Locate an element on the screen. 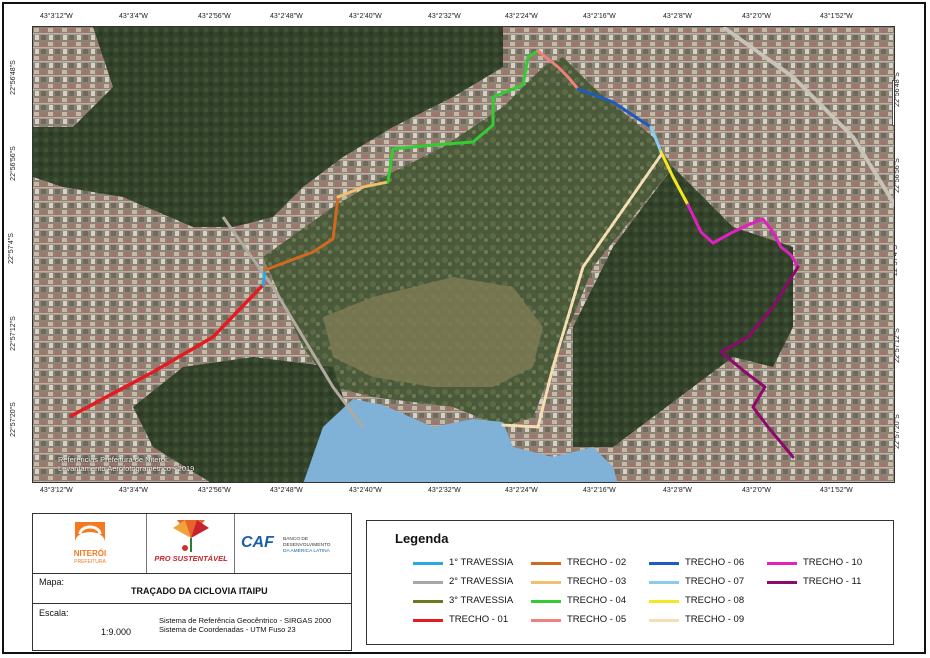  legend-label: TRECHO - 09 is located at coordinates (715, 619).